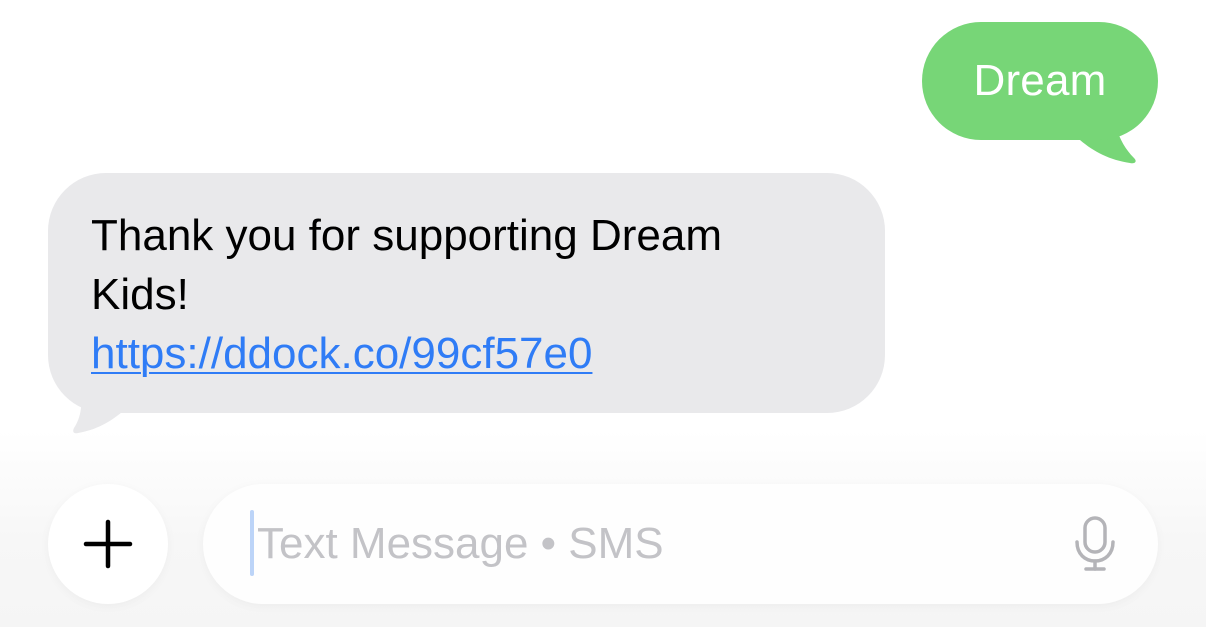 The height and width of the screenshot is (627, 1206). Describe the element at coordinates (406, 235) in the screenshot. I see `received-message-line: Thank you for supporting Dream` at that location.